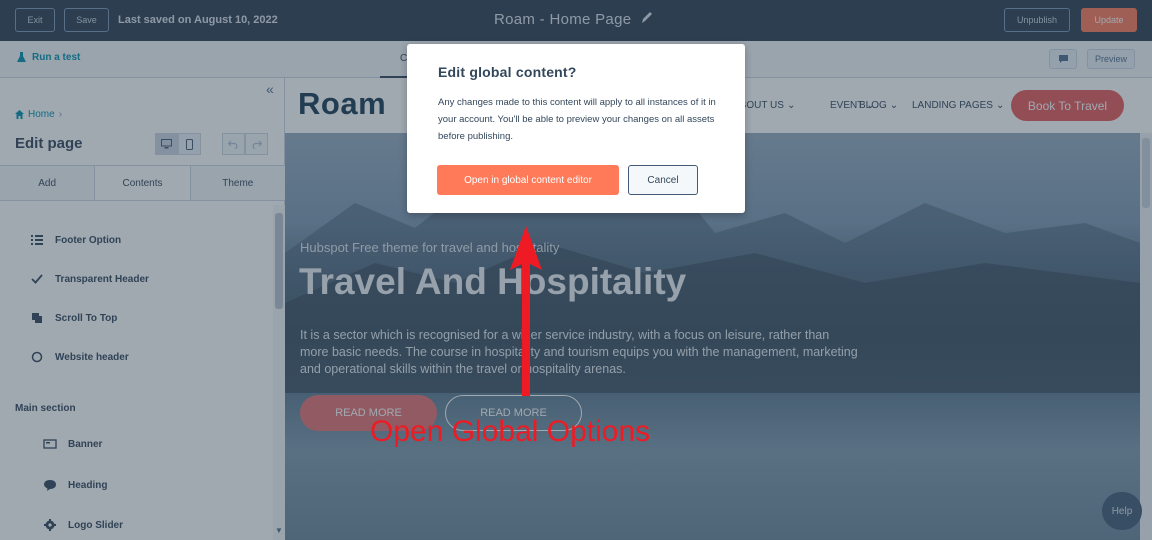 The height and width of the screenshot is (540, 1152). What do you see at coordinates (528, 180) in the screenshot?
I see `open-global-editor-button: Open in global content editor` at bounding box center [528, 180].